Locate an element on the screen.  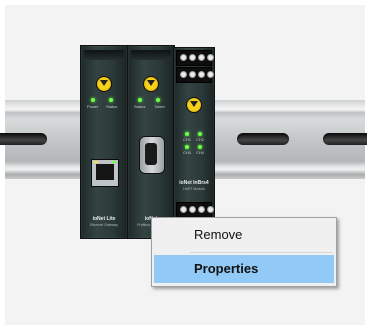
menu-separator is located at coordinates (261, 252).